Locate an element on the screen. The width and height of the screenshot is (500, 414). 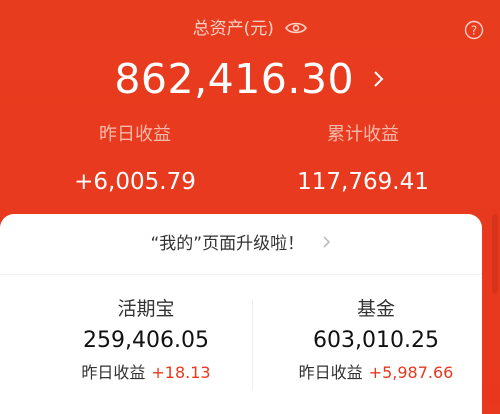
fund-yesterday-change: +5,987.66 is located at coordinates (411, 372).